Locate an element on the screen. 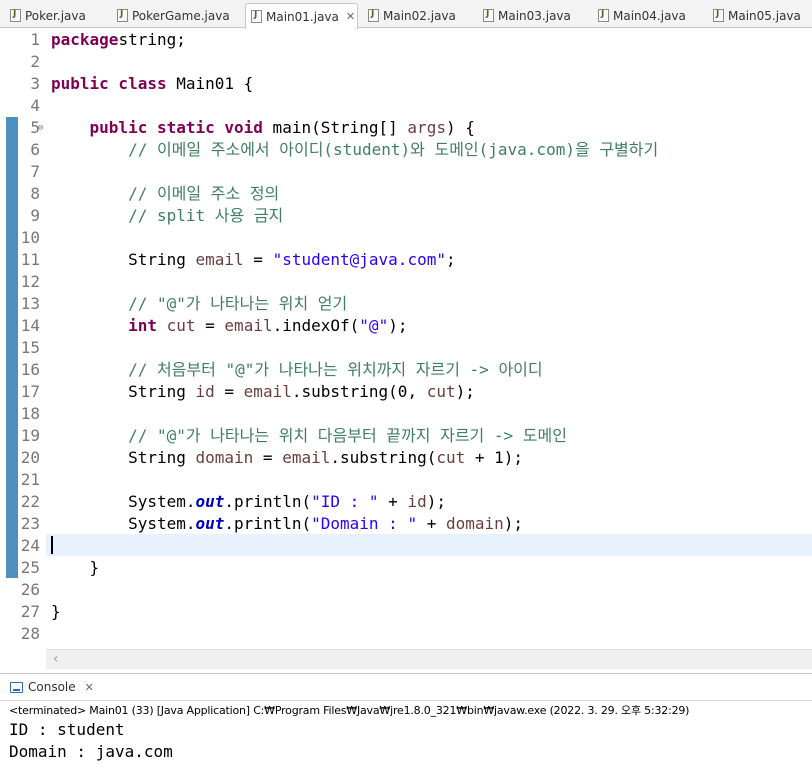 The image size is (812, 778). code-line: 28 is located at coordinates (406, 634).